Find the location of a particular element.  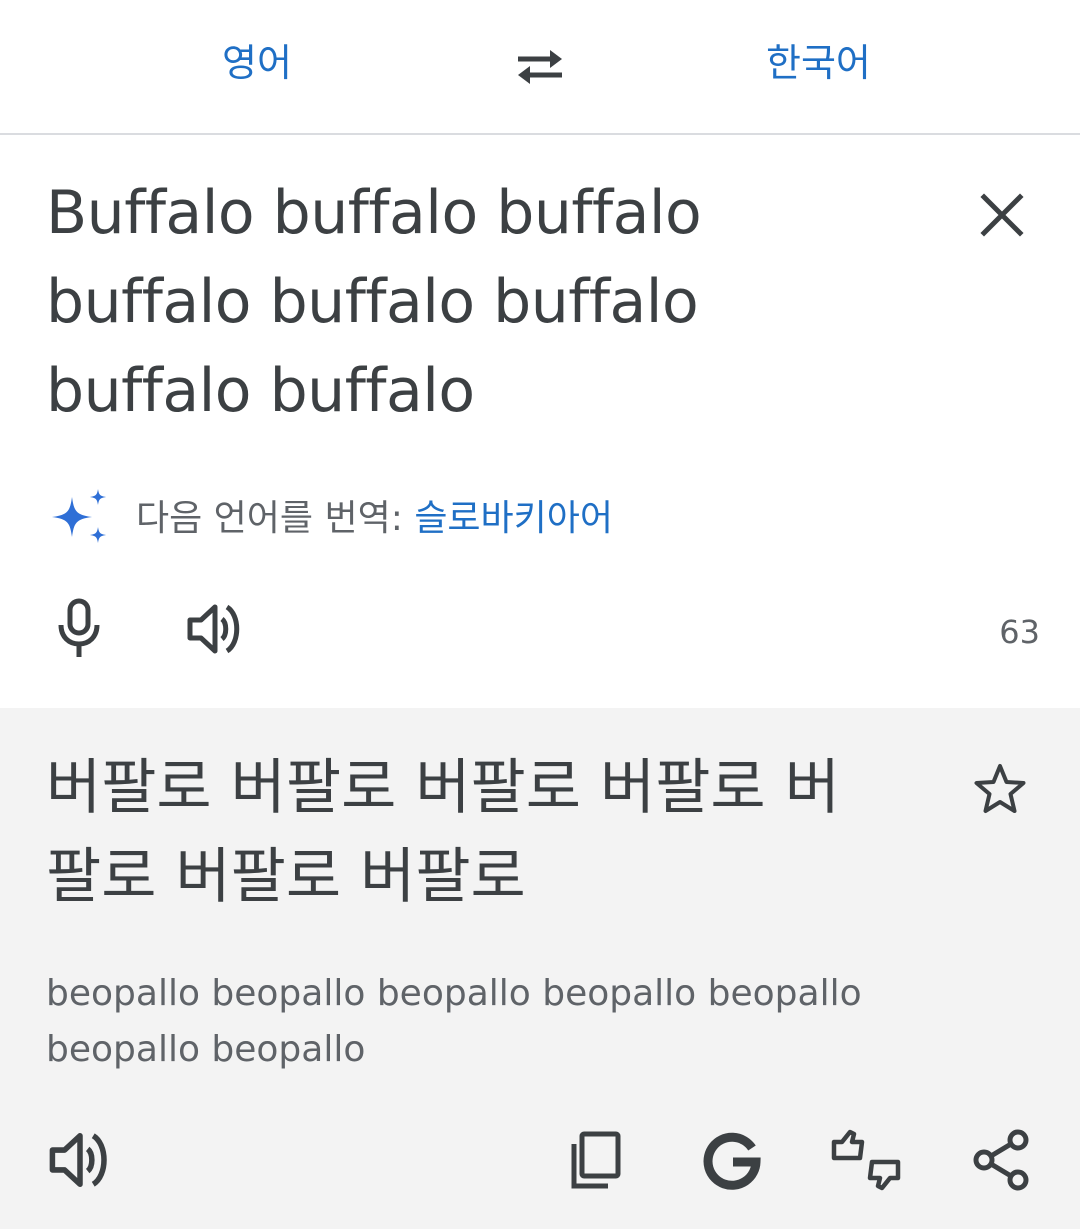

save-translation-button is located at coordinates (1000, 790).